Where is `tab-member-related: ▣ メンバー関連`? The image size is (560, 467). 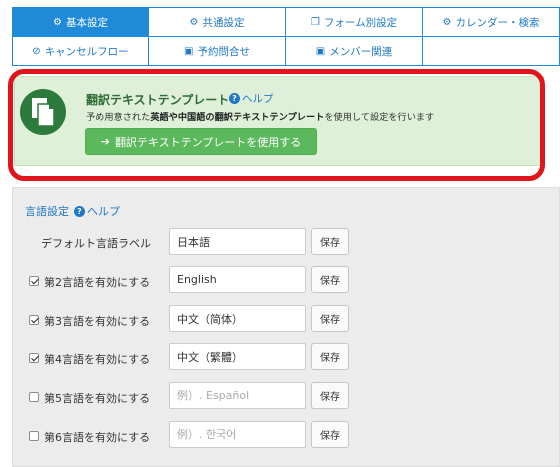 tab-member-related: ▣ メンバー関連 is located at coordinates (354, 51).